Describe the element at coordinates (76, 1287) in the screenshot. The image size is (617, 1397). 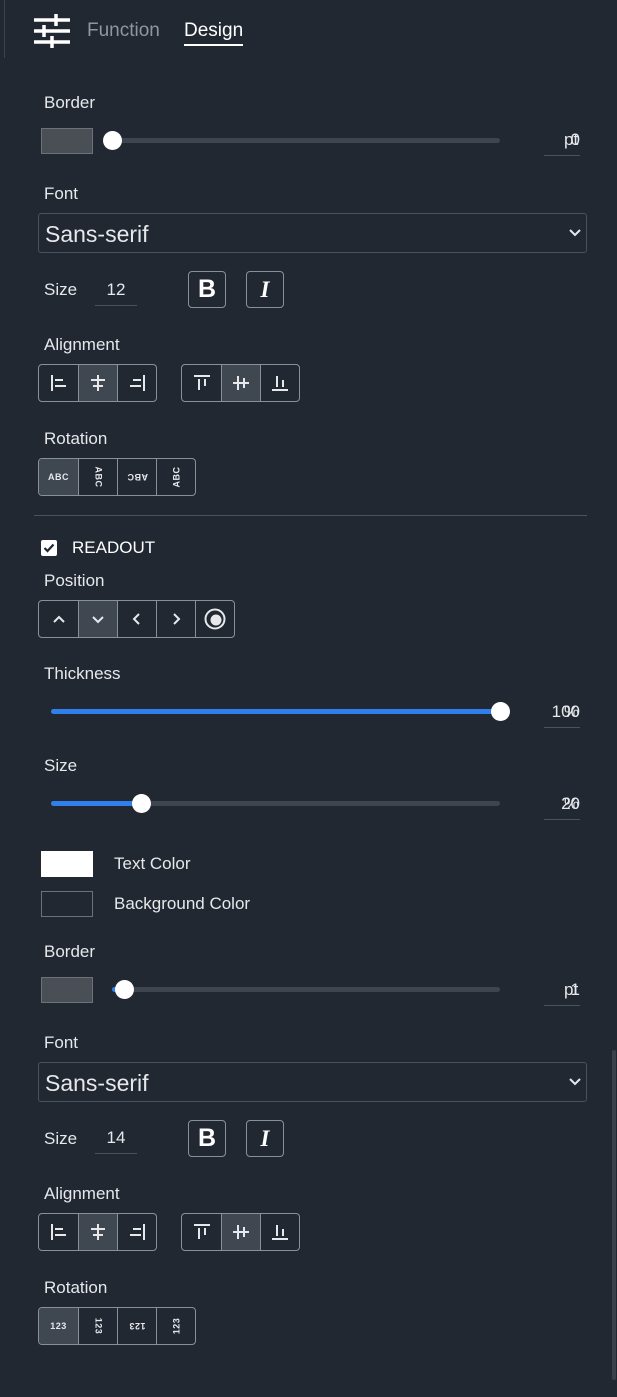
I see `readout-rotation-label: Rotation` at that location.